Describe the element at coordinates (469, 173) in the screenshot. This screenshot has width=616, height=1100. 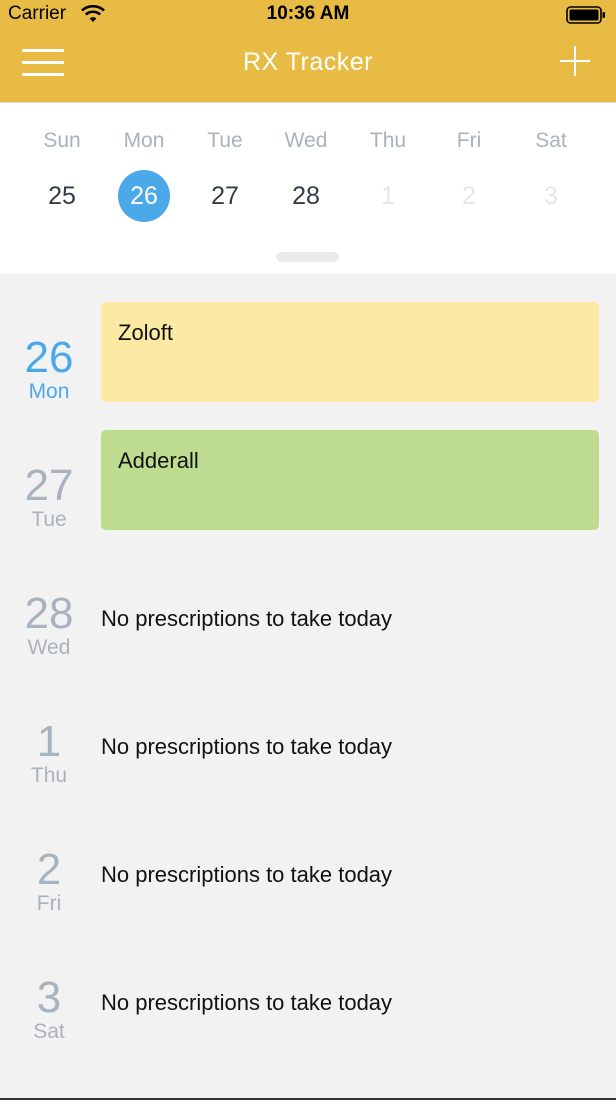
I see `week-day-fri: Fri 2` at that location.